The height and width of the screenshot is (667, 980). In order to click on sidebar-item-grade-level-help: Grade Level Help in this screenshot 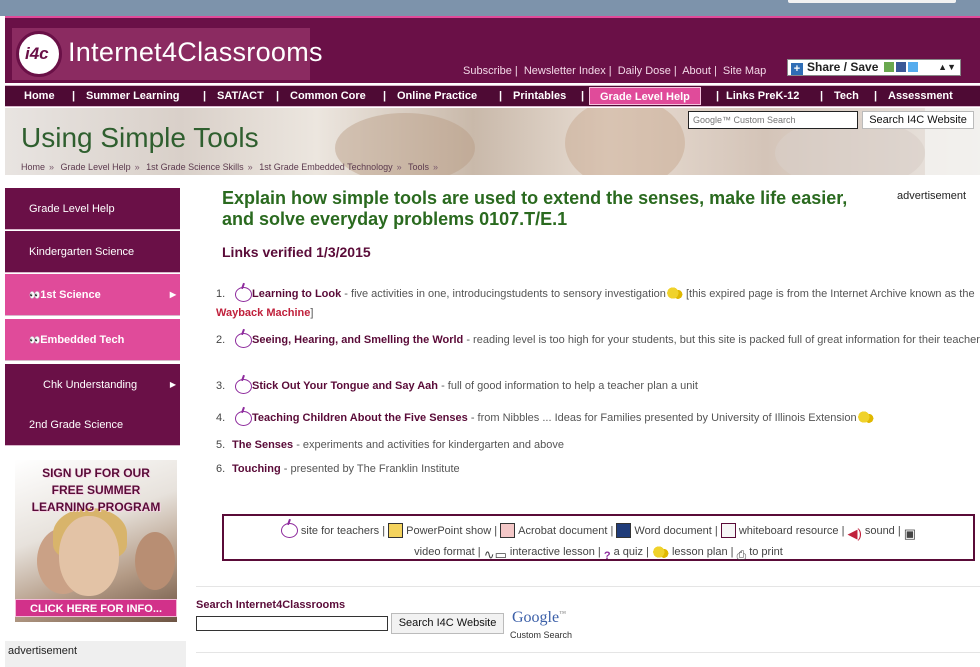, I will do `click(92, 209)`.